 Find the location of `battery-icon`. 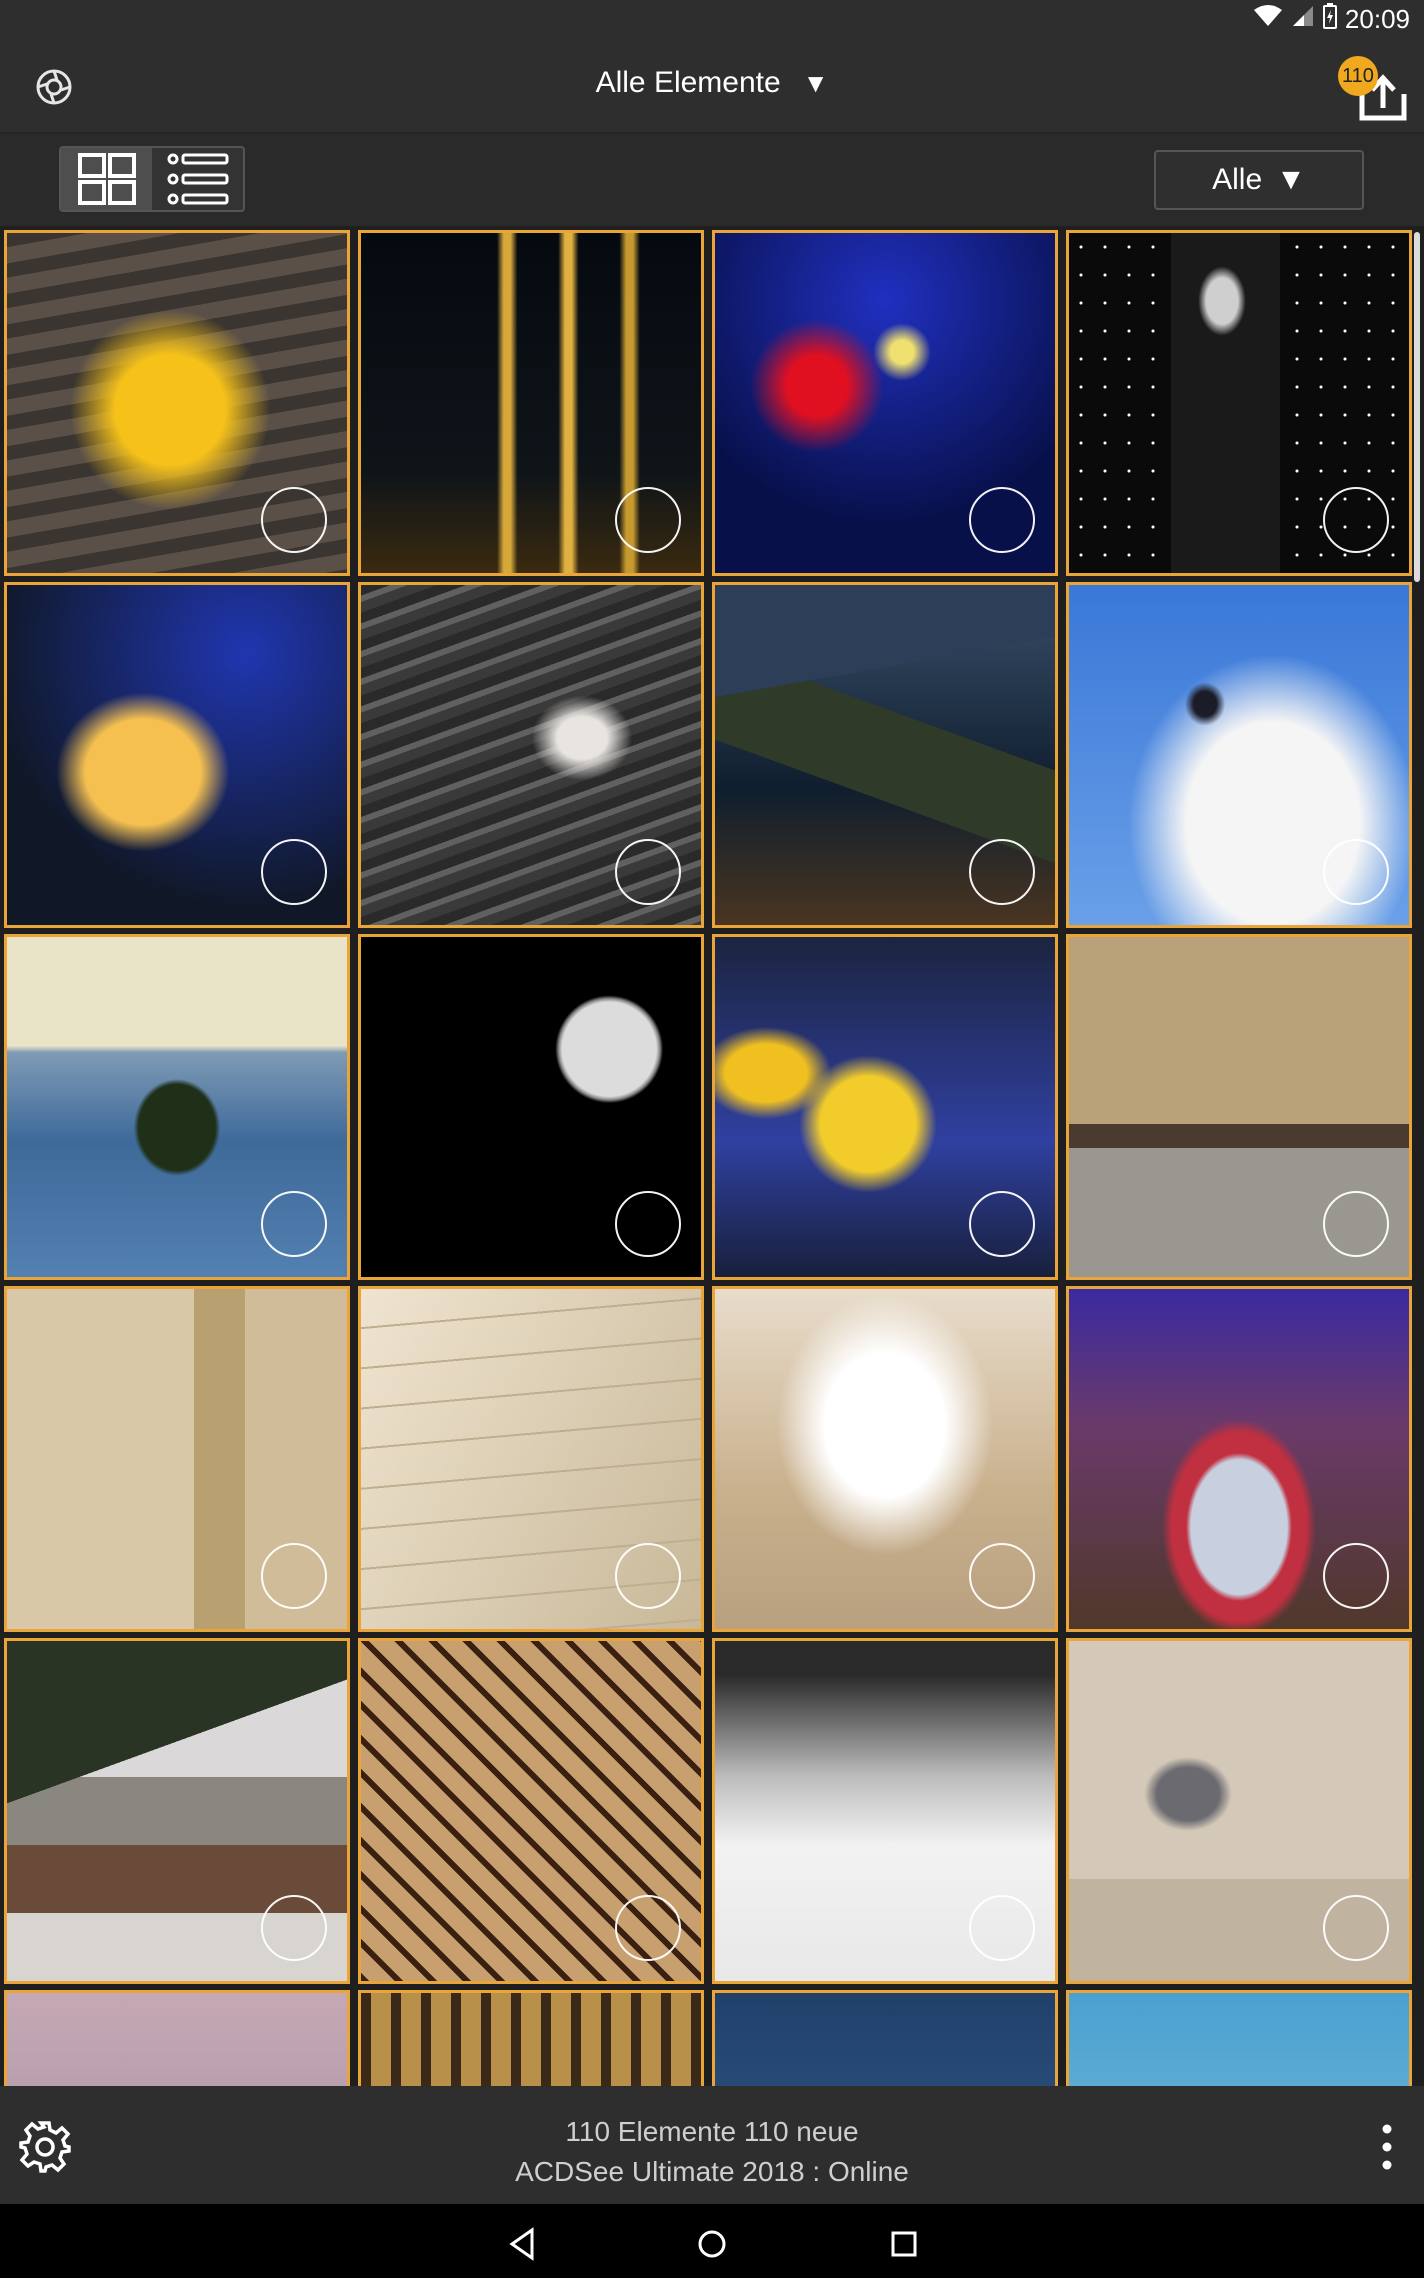

battery-icon is located at coordinates (1329, 19).